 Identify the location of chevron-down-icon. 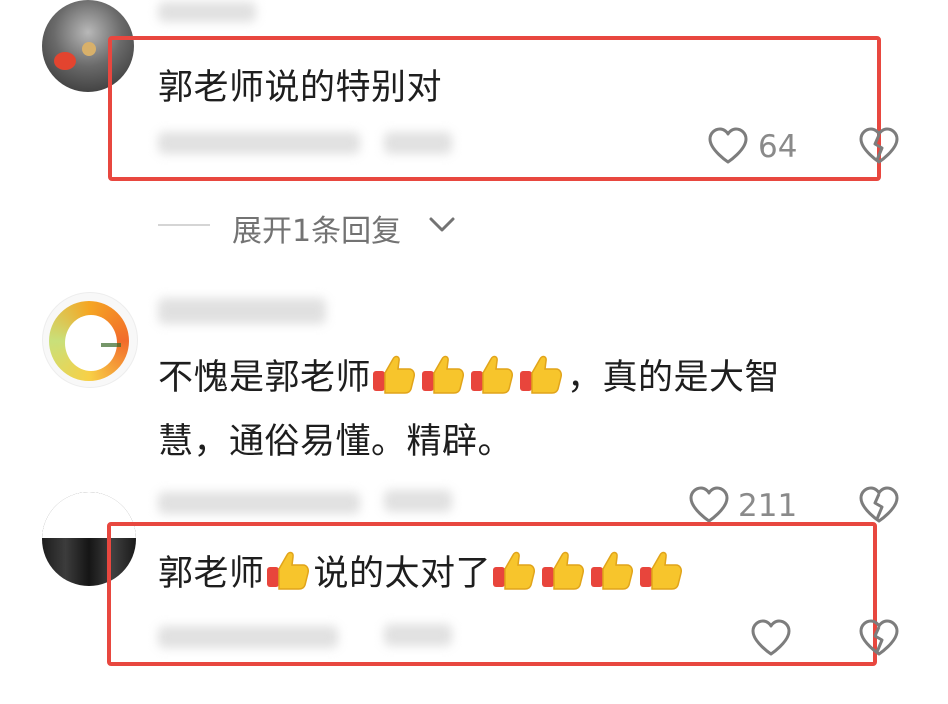
(442, 225).